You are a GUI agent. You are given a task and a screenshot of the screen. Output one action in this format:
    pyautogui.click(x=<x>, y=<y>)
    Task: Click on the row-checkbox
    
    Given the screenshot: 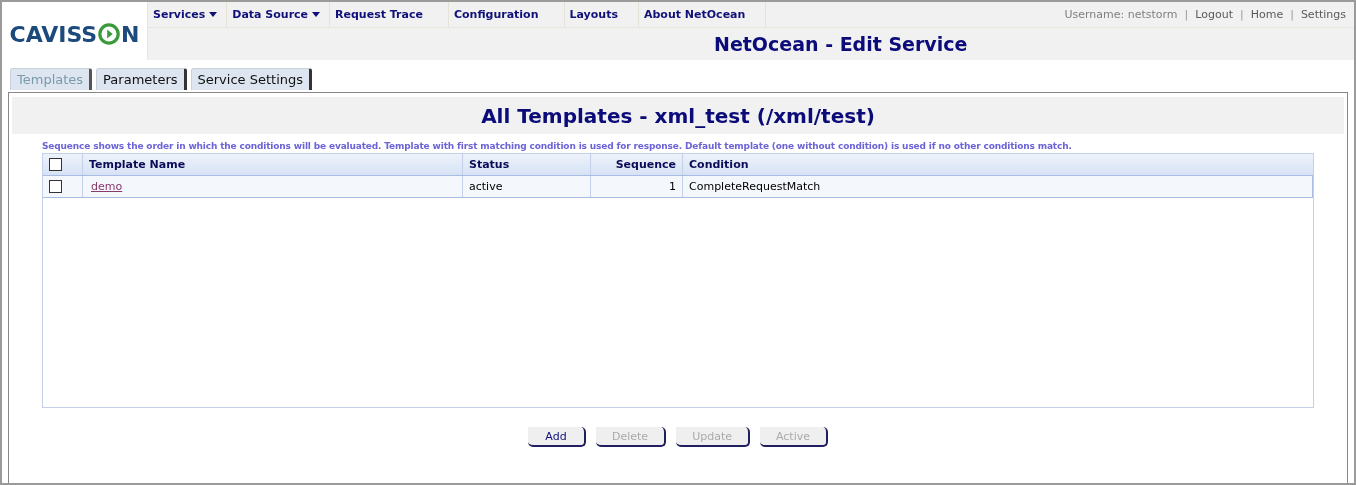 What is the action you would take?
    pyautogui.click(x=55, y=186)
    